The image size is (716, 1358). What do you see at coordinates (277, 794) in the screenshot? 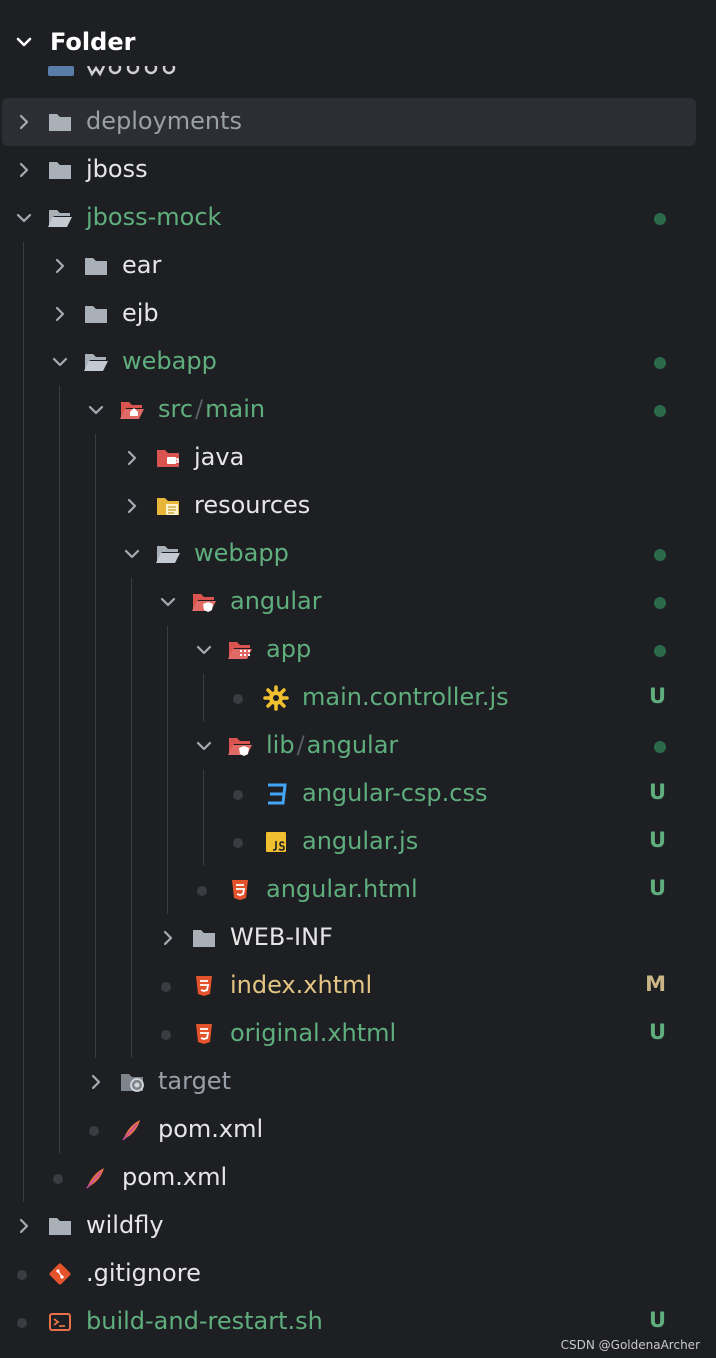
I see `css-icon` at bounding box center [277, 794].